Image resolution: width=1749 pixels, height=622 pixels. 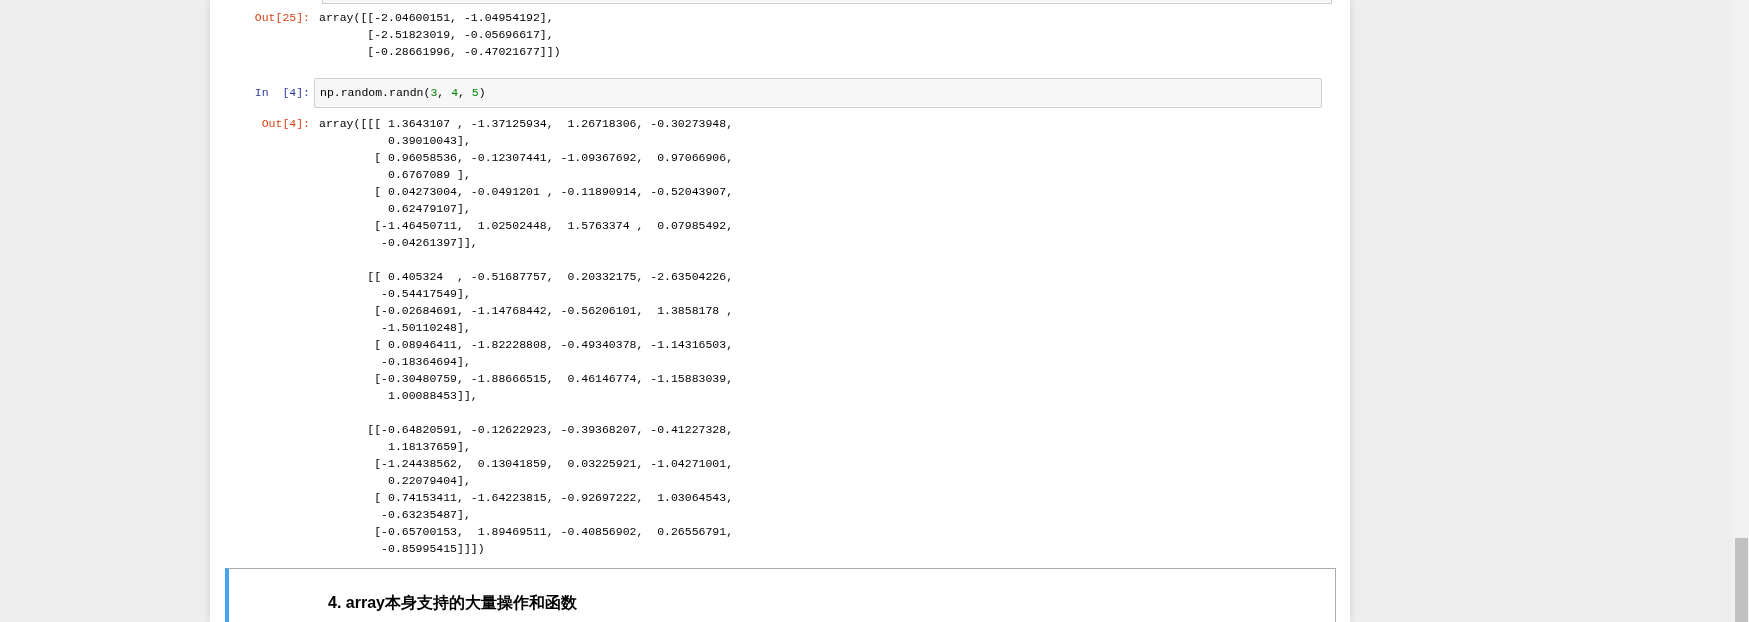 I want to click on section-heading: 4. array本身支持的大量操作和函数, so click(x=453, y=603).